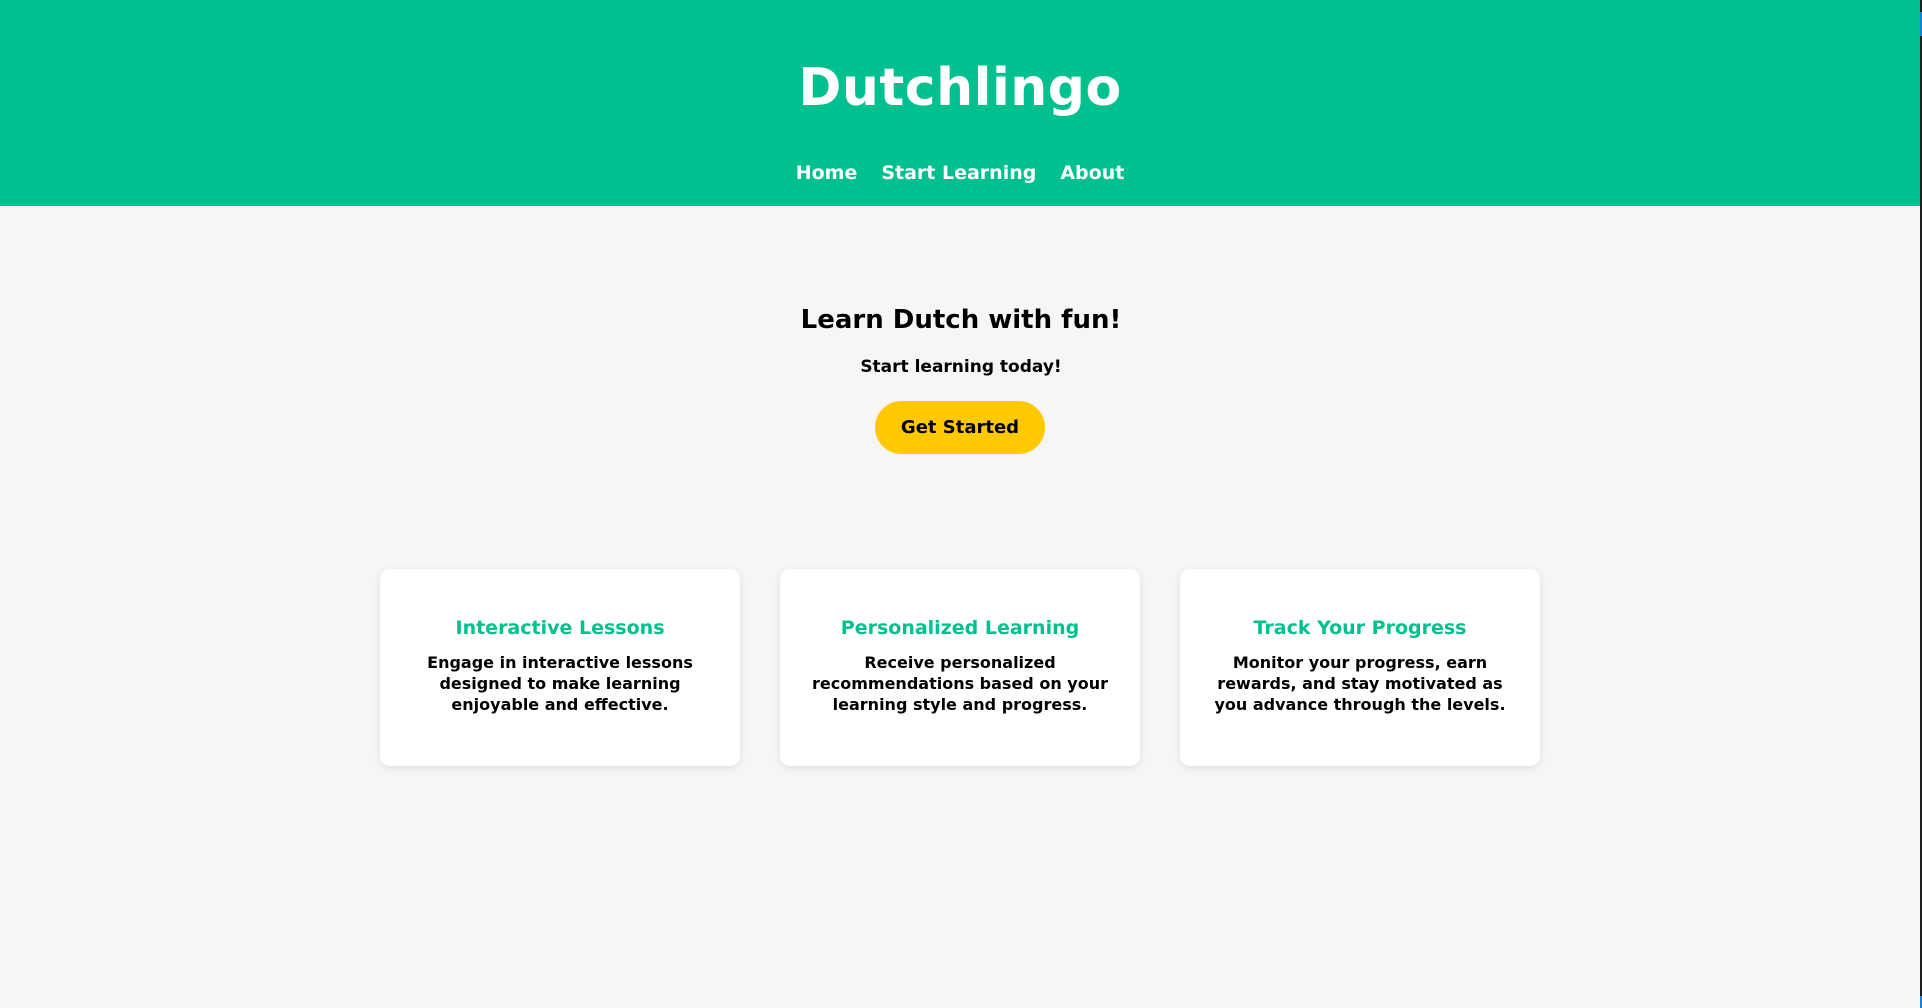 The height and width of the screenshot is (1008, 1922). I want to click on feature-title: Interactive Lessons, so click(560, 628).